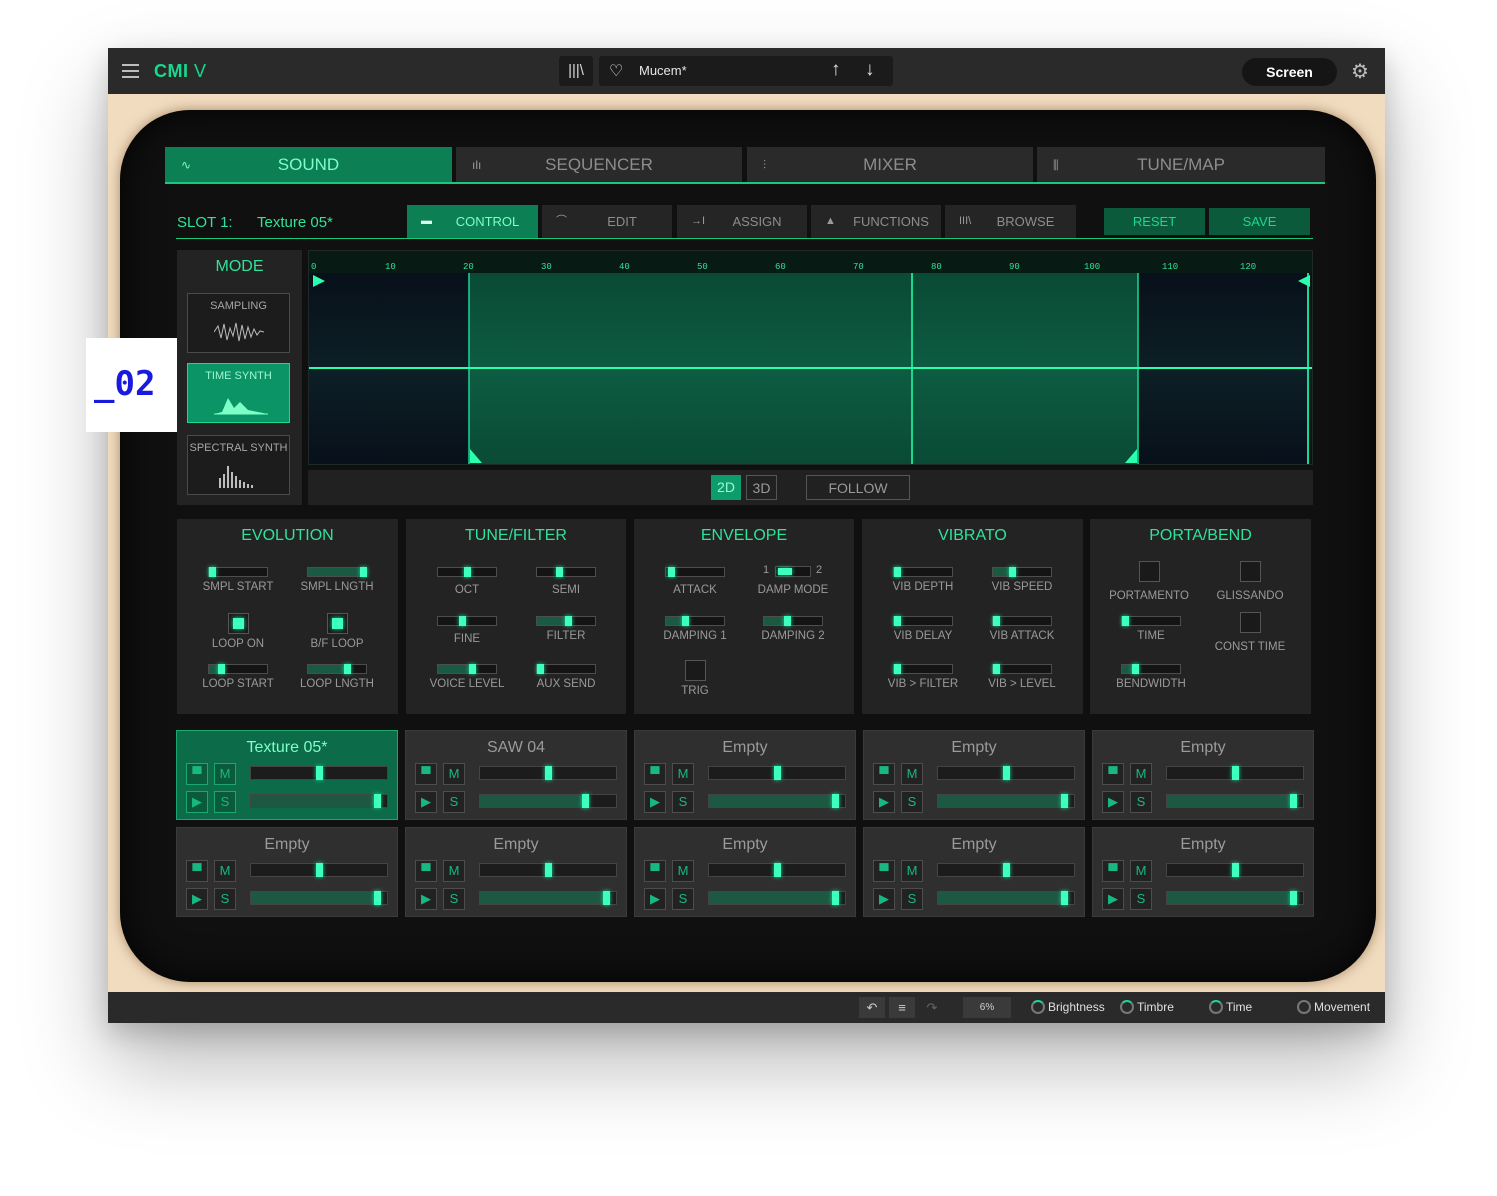 This screenshot has height=1196, width=1497. What do you see at coordinates (1068, 1007) in the screenshot?
I see `macro-brightness: Brightness` at bounding box center [1068, 1007].